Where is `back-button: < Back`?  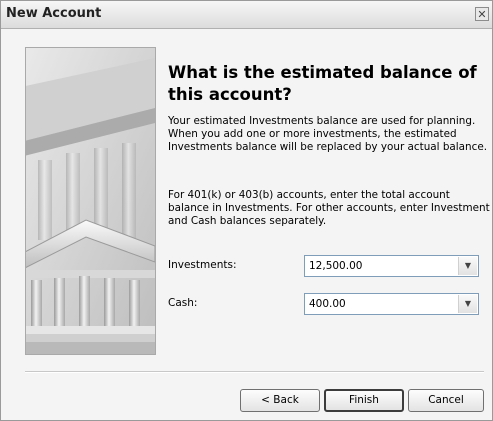
back-button: < Back is located at coordinates (280, 400).